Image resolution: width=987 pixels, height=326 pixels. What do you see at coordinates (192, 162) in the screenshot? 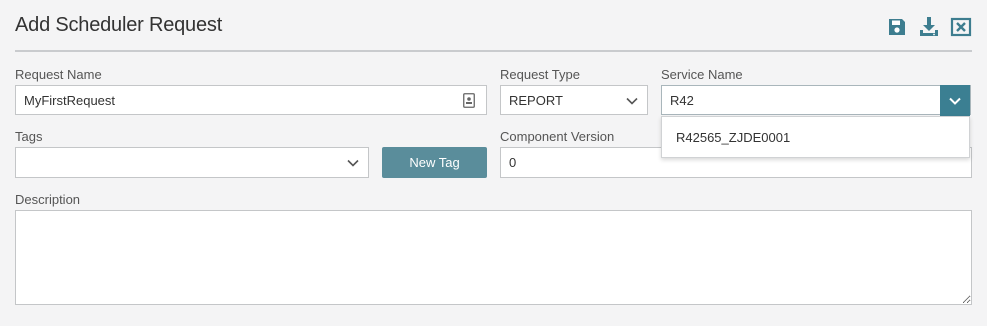
I see `tags-select` at bounding box center [192, 162].